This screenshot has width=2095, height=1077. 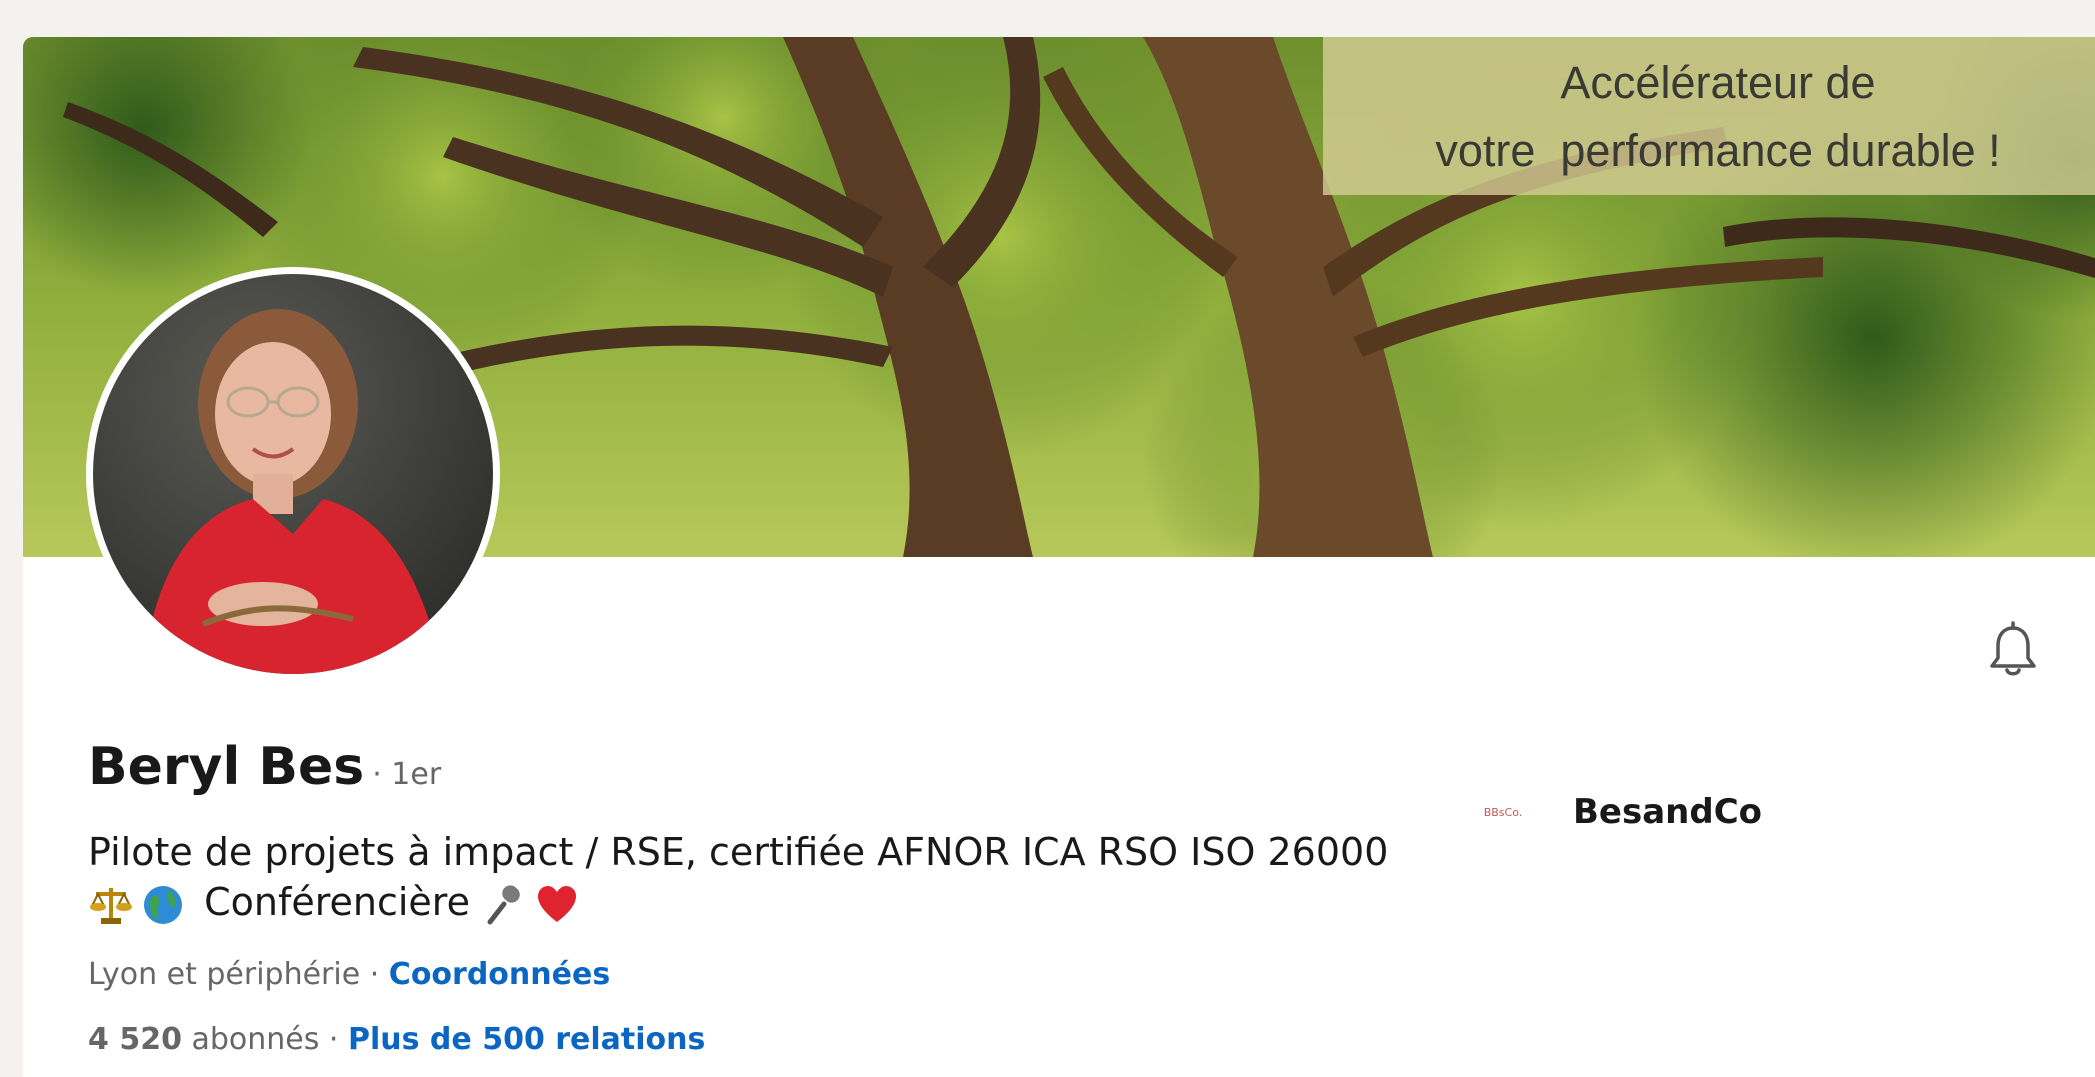 I want to click on avatar-photo, so click(x=293, y=474).